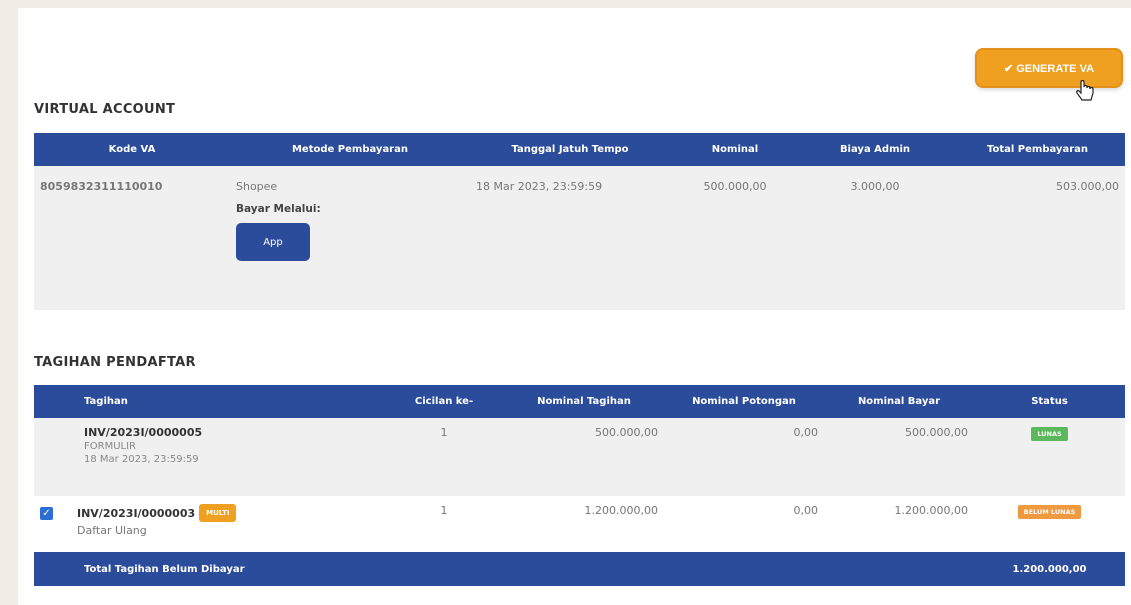  What do you see at coordinates (1049, 512) in the screenshot?
I see `status-badge: BELUM LUNAS` at bounding box center [1049, 512].